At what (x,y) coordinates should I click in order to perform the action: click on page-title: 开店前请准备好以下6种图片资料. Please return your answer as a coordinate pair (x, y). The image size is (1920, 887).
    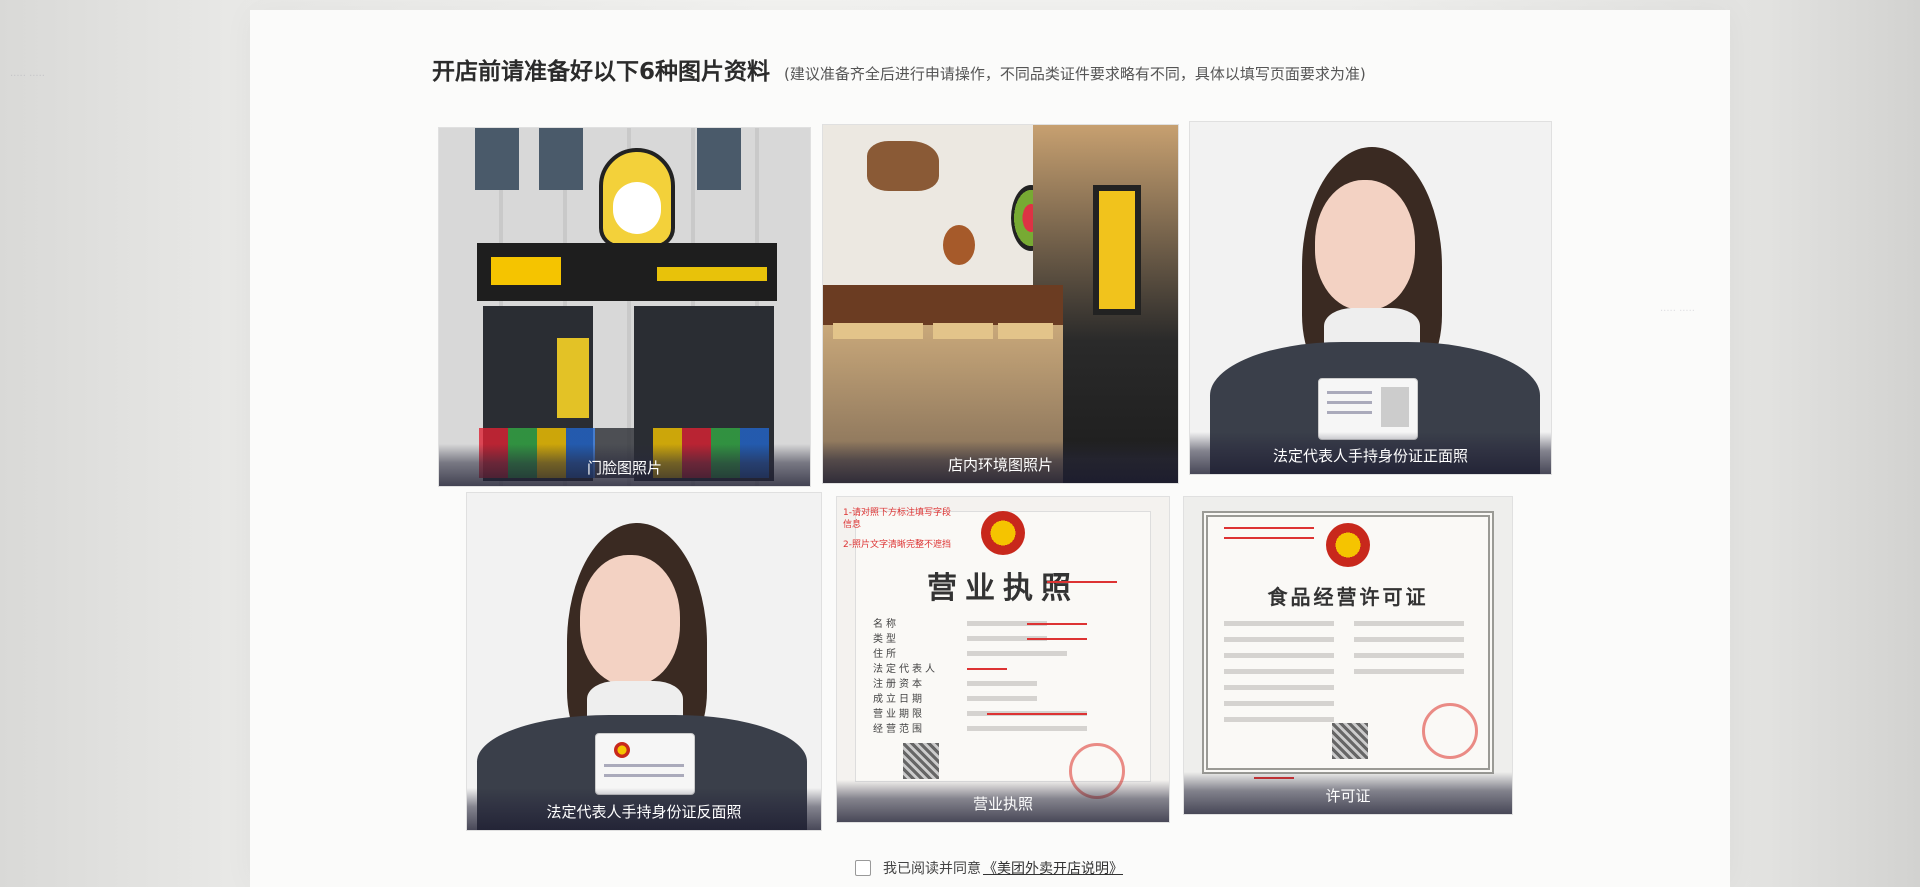
    Looking at the image, I should click on (601, 72).